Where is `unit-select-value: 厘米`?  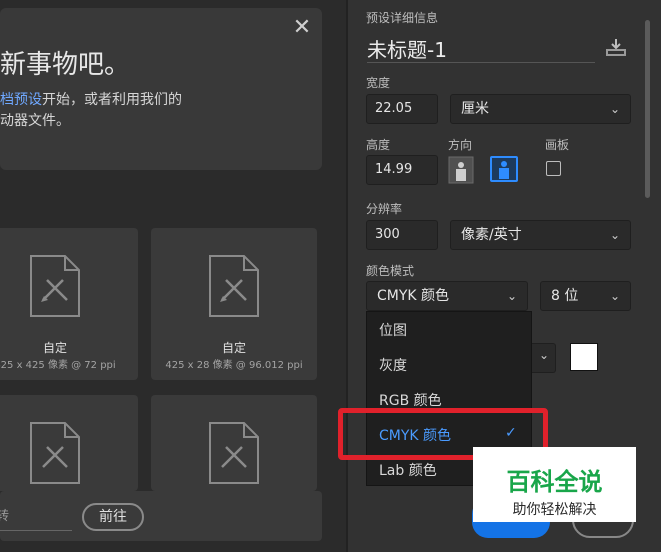 unit-select-value: 厘米 is located at coordinates (475, 109).